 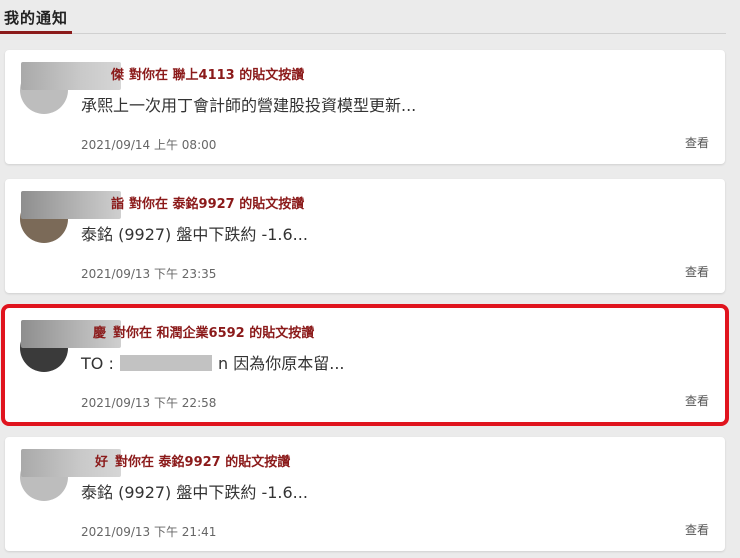 What do you see at coordinates (149, 532) in the screenshot?
I see `notification-time: 2021/09/13 下午 21:41` at bounding box center [149, 532].